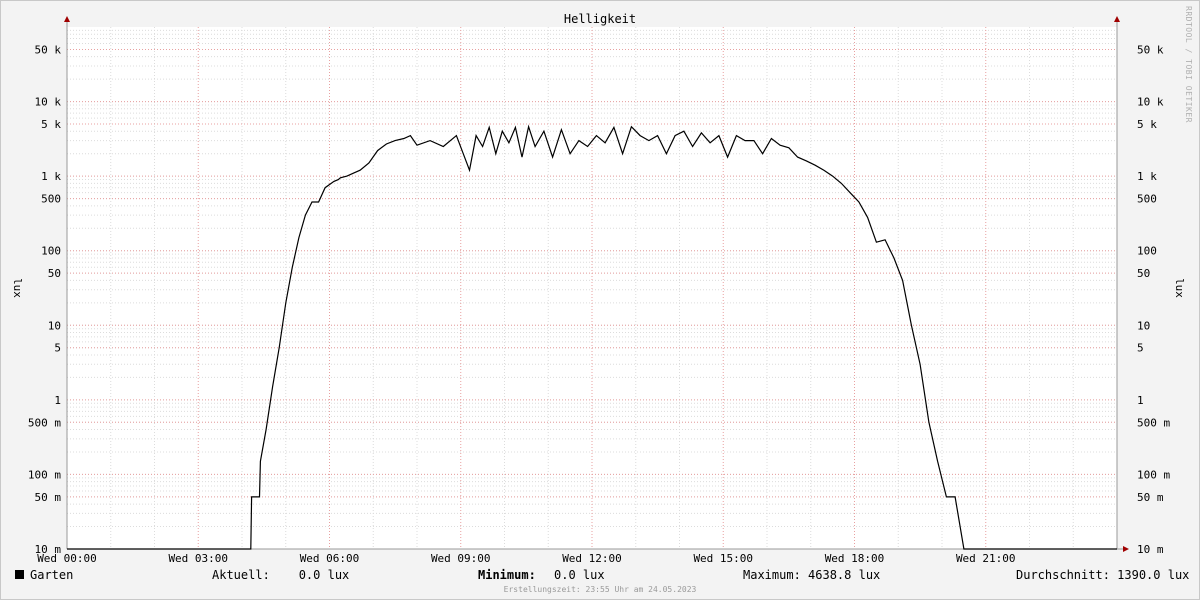 Image resolution: width=1200 pixels, height=600 pixels. Describe the element at coordinates (855, 558) in the screenshot. I see `x-tick-label: Wed 18:00` at that location.